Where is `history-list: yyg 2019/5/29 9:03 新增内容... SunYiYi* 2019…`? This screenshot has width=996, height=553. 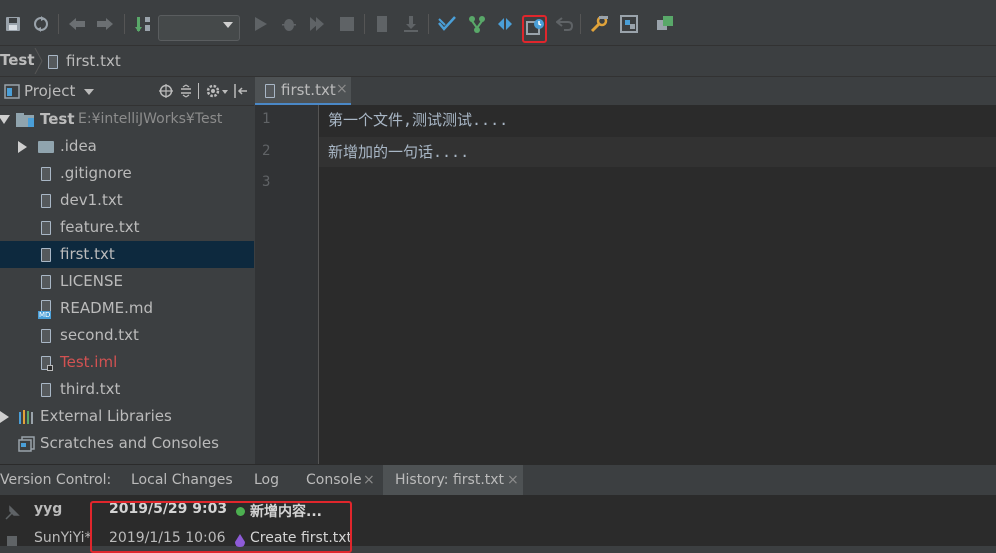
history-list: yyg 2019/5/29 9:03 新增内容... SunYiYi* 2019… is located at coordinates (498, 524).